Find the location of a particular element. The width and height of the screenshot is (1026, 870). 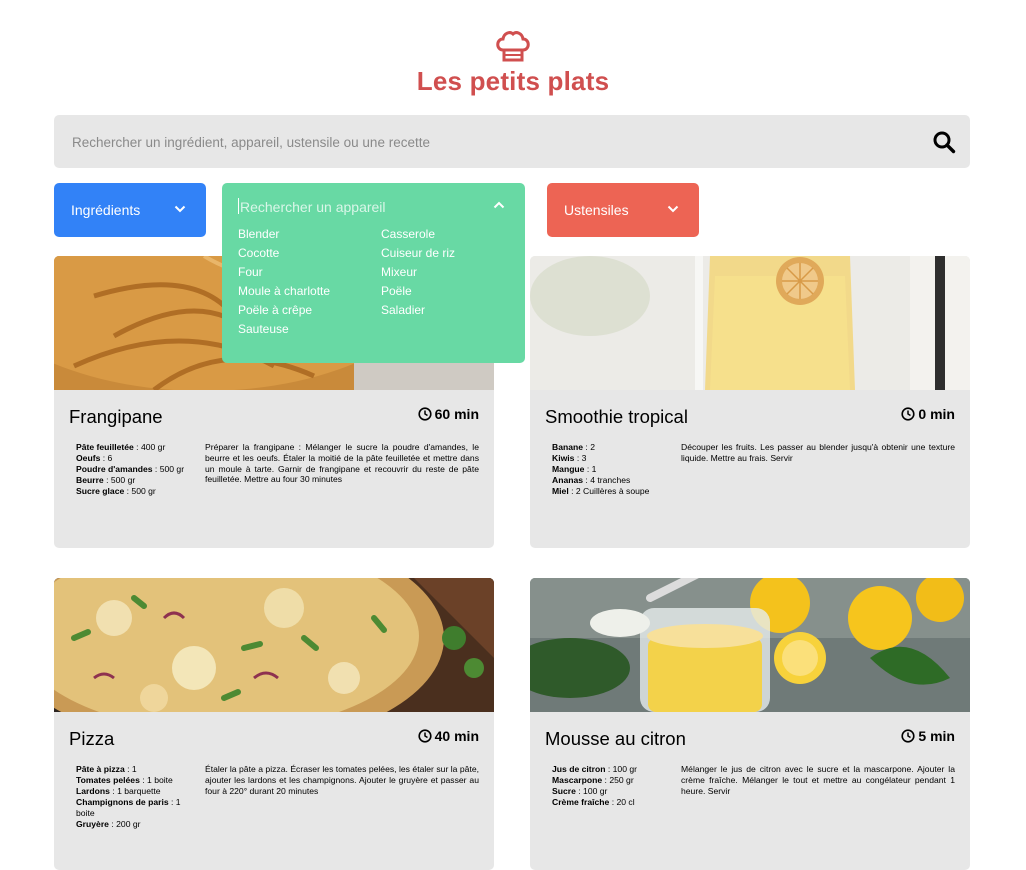

ingredient-line: Mangue : 1 is located at coordinates (574, 469).